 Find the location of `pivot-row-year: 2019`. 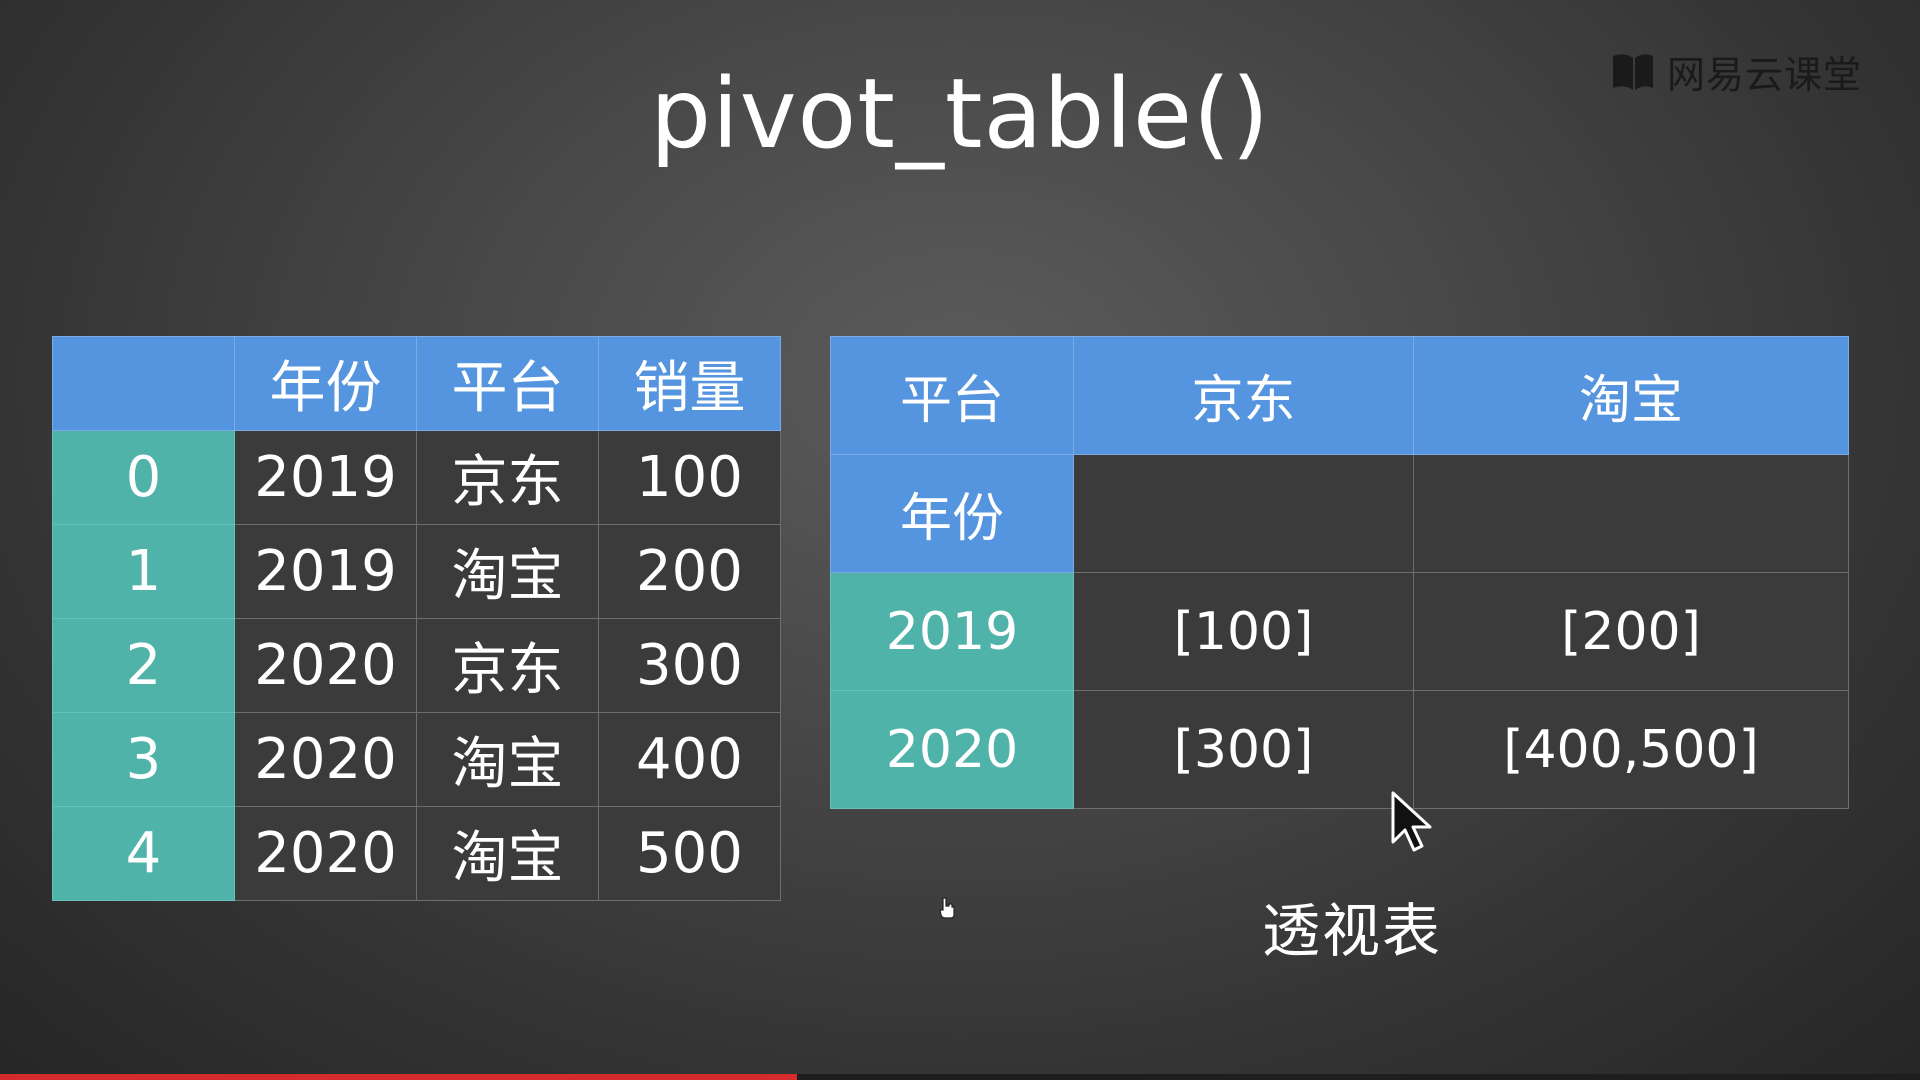

pivot-row-year: 2019 is located at coordinates (952, 631).